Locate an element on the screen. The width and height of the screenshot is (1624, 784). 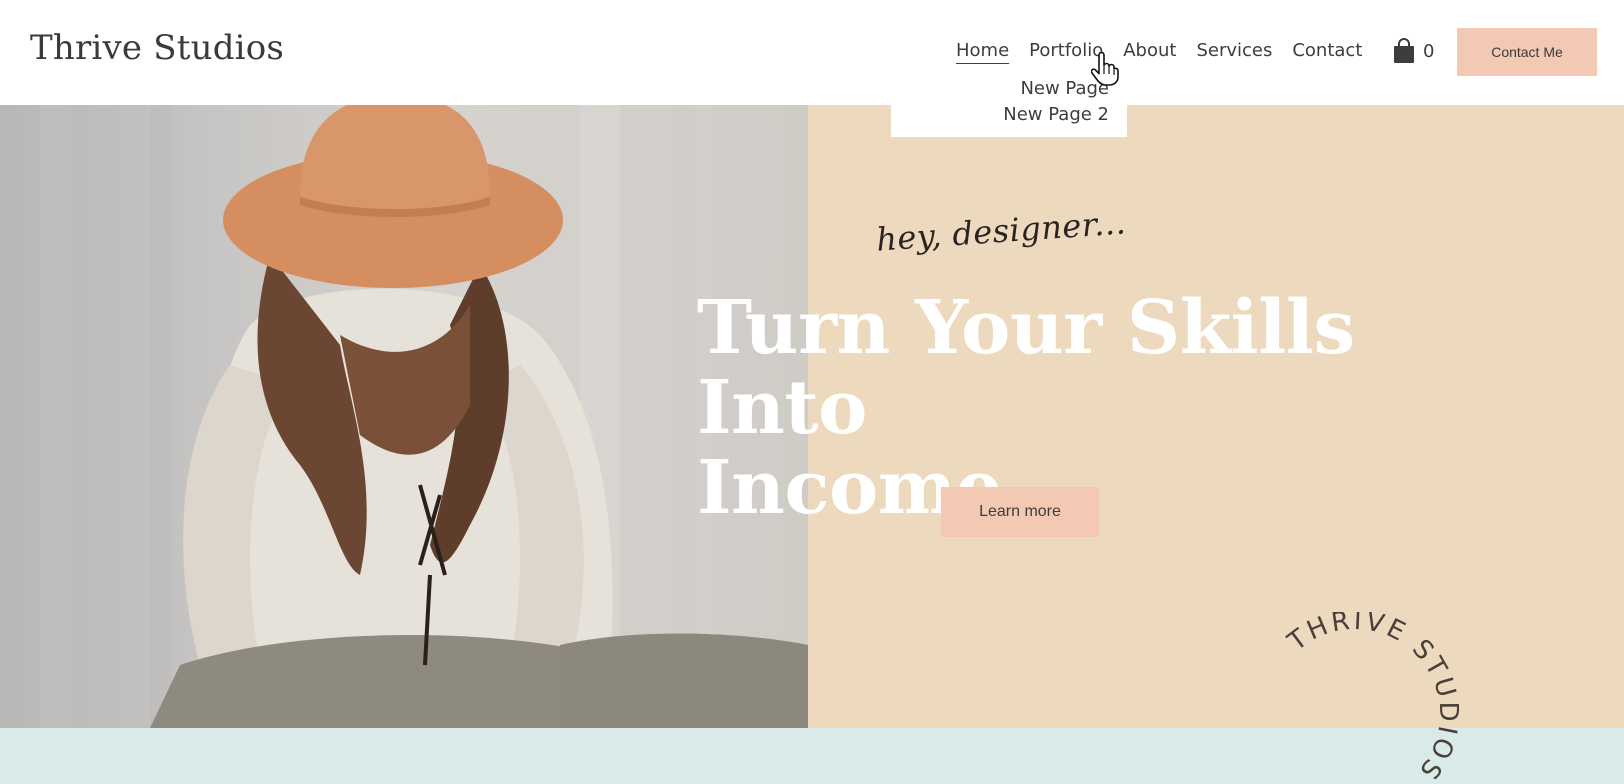
dropdown-item-new-page-2: New Page 2 is located at coordinates (1056, 114).